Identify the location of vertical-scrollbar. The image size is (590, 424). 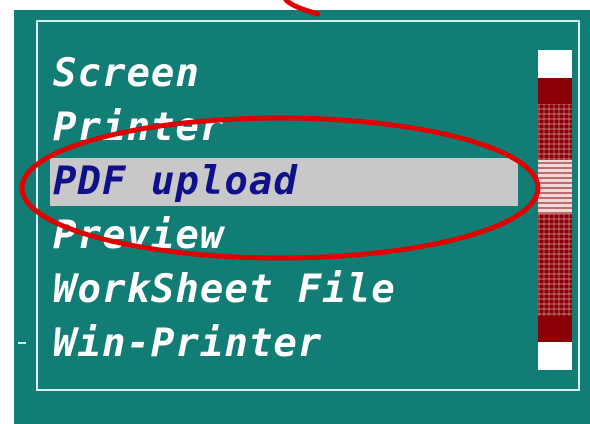
(555, 210).